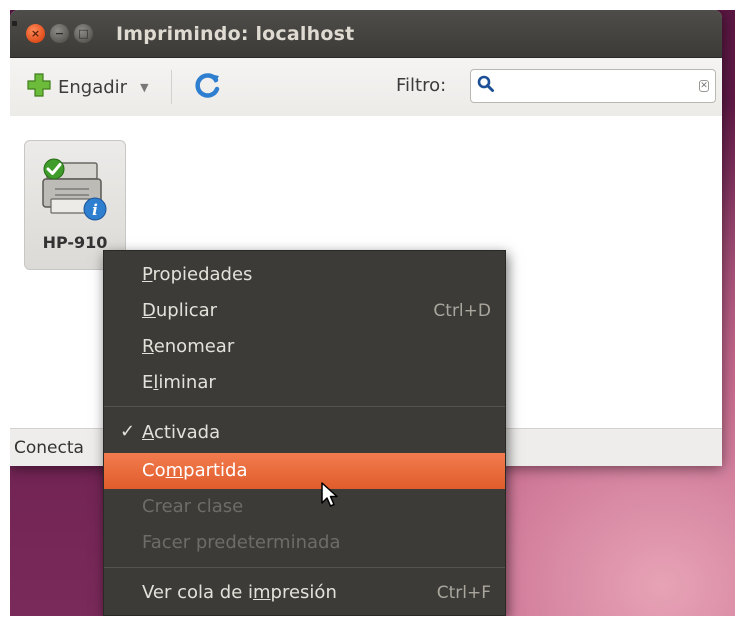 The image size is (741, 623). I want to click on menu-item-label: Propiedades, so click(197, 274).